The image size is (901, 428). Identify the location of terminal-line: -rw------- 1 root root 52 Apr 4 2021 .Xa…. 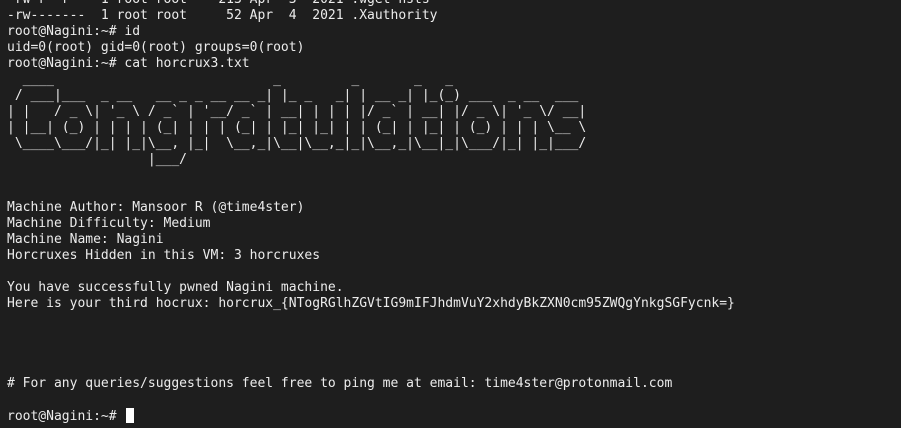
(222, 15).